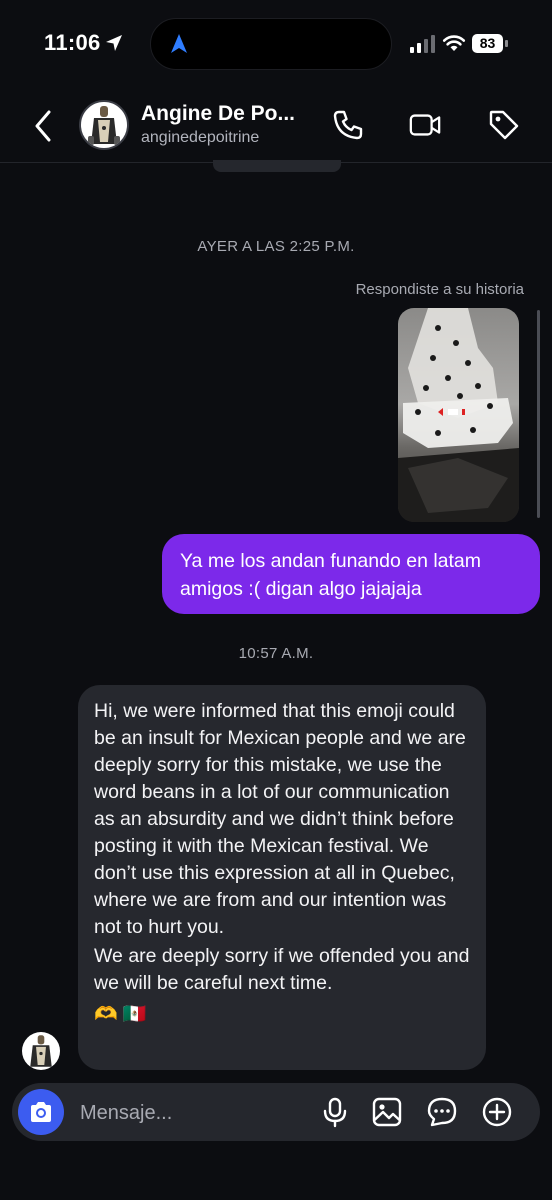  What do you see at coordinates (200, 138) in the screenshot?
I see `contact-username: anginedepoitrine` at bounding box center [200, 138].